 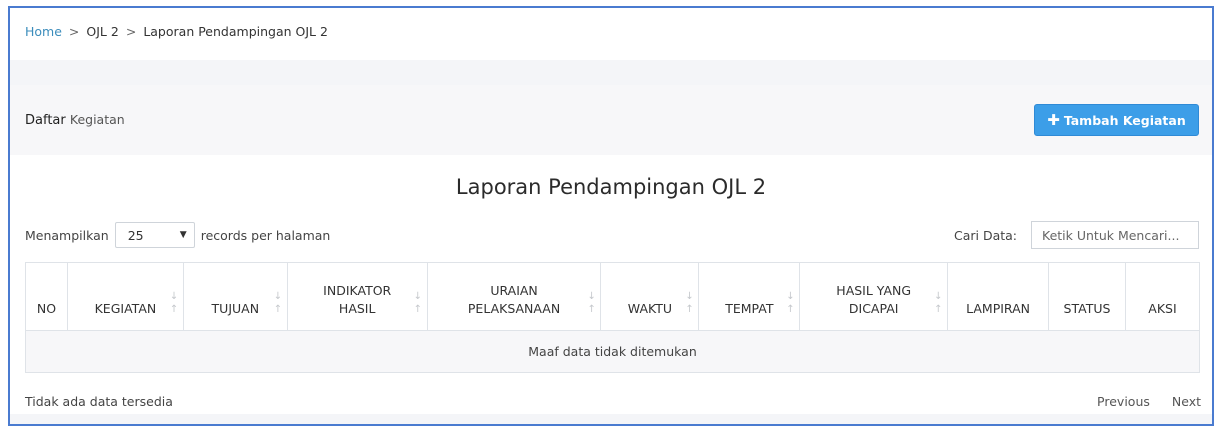 I want to click on col-kegiatan: KEGIATAN ↓ ↑, so click(x=125, y=296).